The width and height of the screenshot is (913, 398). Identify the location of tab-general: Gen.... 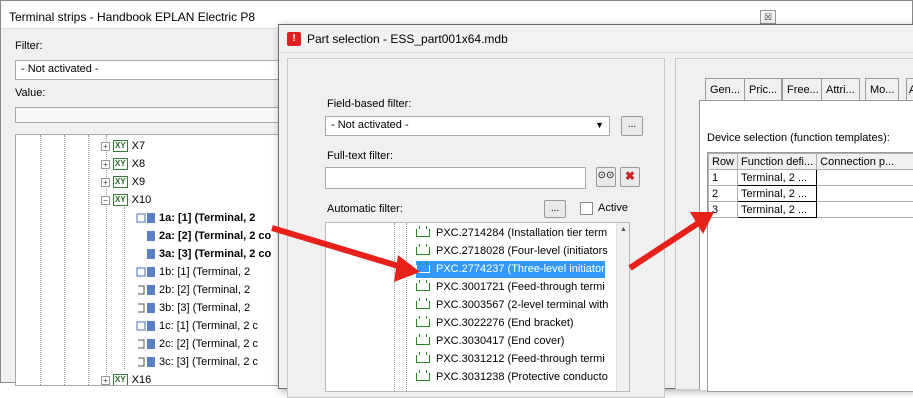
(725, 89).